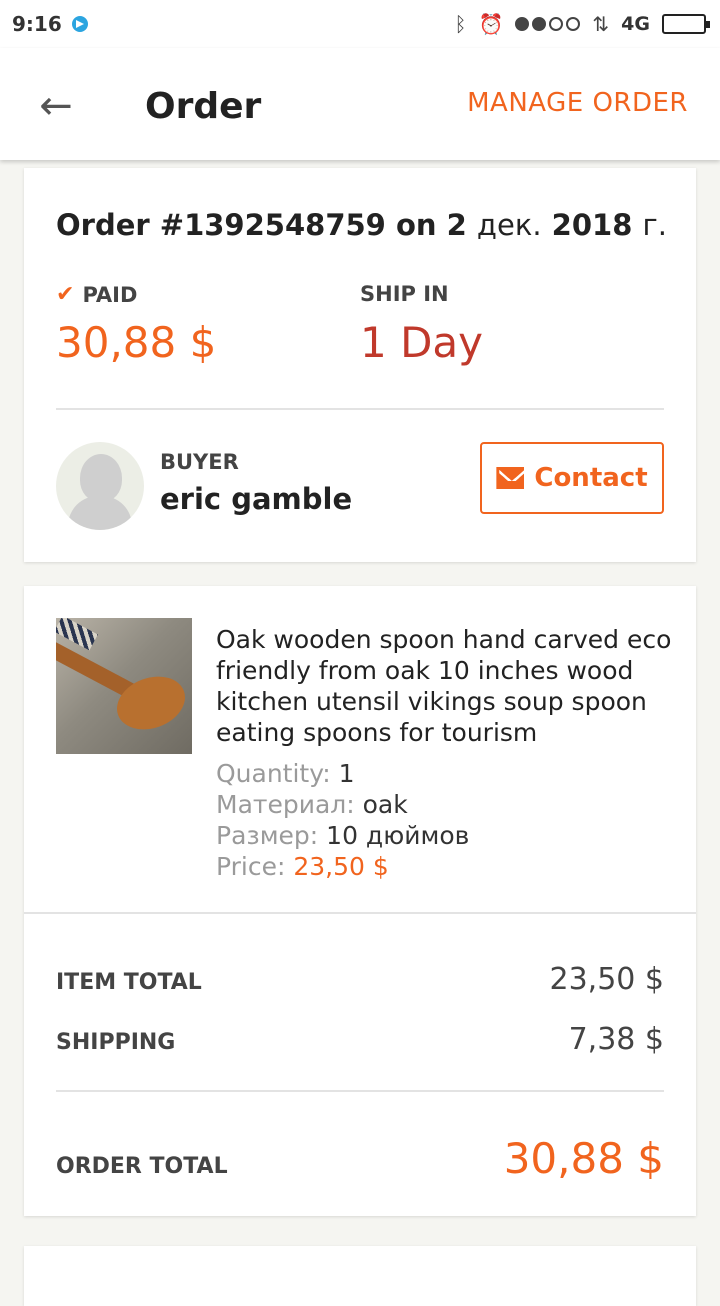 This screenshot has width=720, height=1306. I want to click on order-total-label: ORDER TOTAL, so click(142, 1166).